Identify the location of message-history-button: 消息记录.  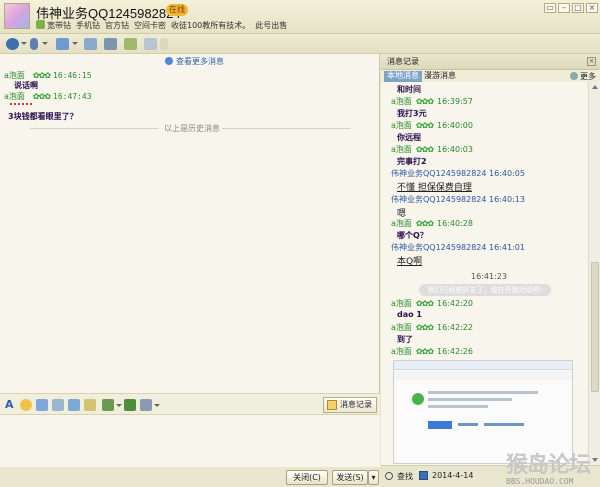
(350, 405).